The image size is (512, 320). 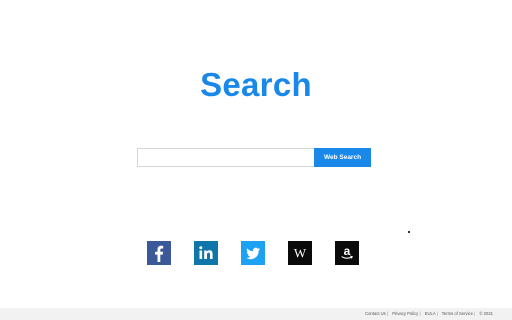 I want to click on page-title-logo: Search, so click(x=256, y=84).